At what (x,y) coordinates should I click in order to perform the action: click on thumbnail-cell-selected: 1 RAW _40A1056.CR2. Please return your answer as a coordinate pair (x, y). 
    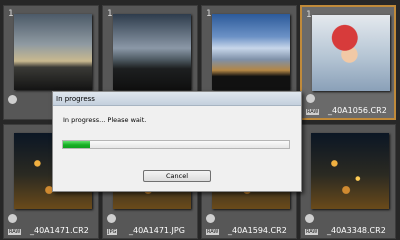
    Looking at the image, I should click on (348, 62).